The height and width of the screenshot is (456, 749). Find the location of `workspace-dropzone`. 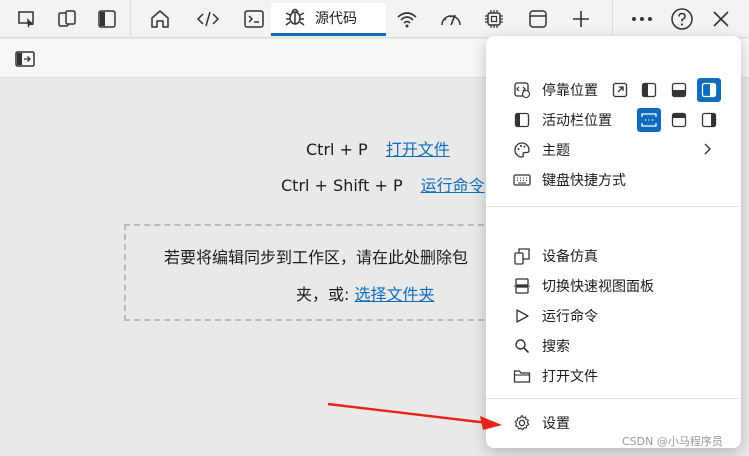

workspace-dropzone is located at coordinates (314, 272).